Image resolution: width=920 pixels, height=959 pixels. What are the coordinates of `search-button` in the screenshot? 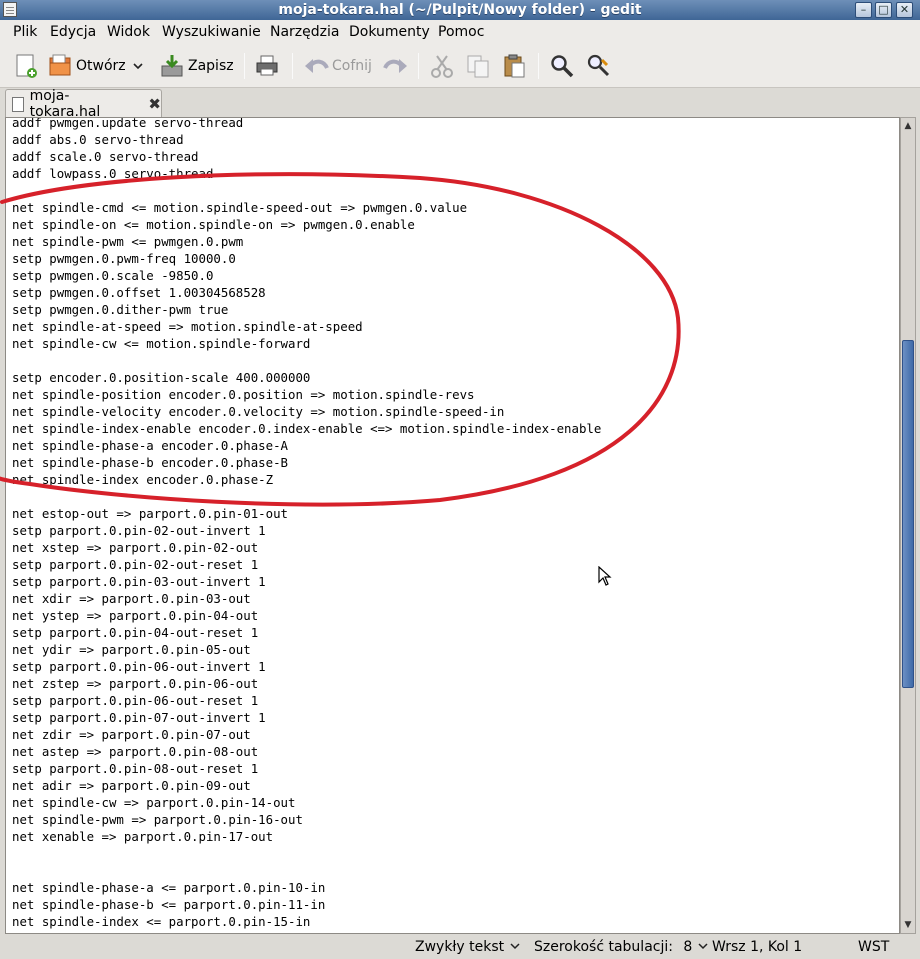 It's located at (562, 66).